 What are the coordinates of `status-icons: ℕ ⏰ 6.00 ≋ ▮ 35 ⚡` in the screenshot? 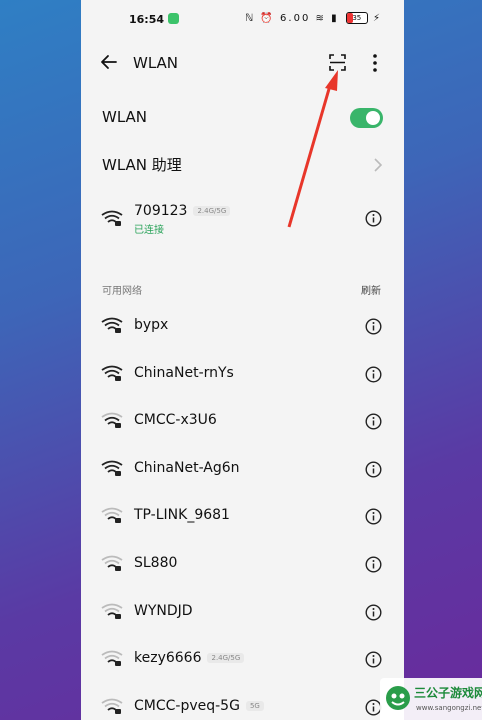 It's located at (313, 18).